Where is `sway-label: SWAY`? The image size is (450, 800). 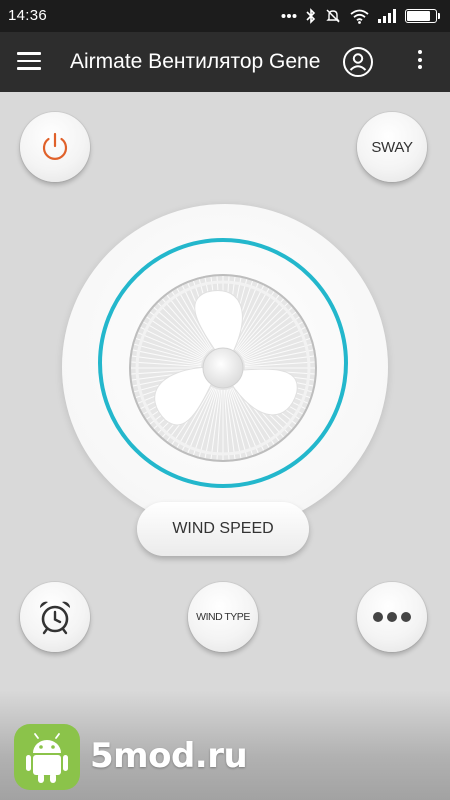 sway-label: SWAY is located at coordinates (392, 147).